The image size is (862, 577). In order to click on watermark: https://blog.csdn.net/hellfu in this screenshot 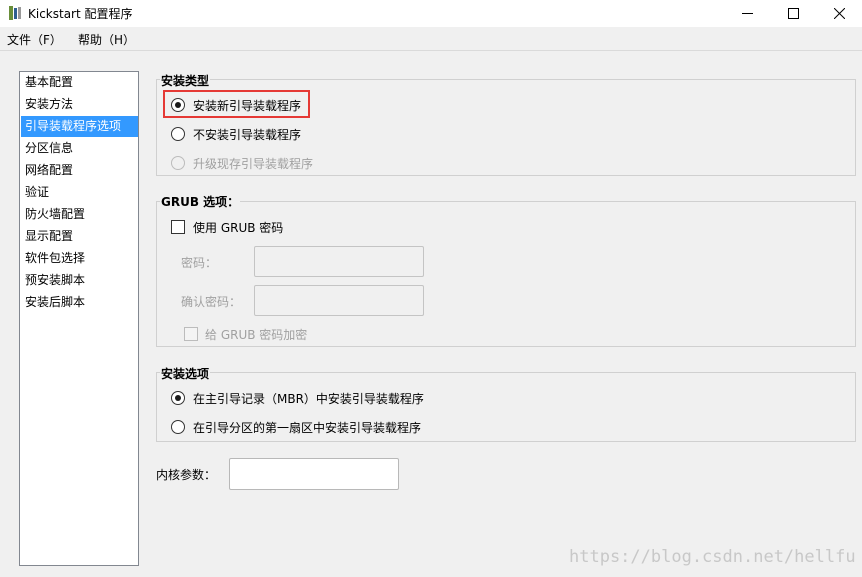, I will do `click(712, 557)`.